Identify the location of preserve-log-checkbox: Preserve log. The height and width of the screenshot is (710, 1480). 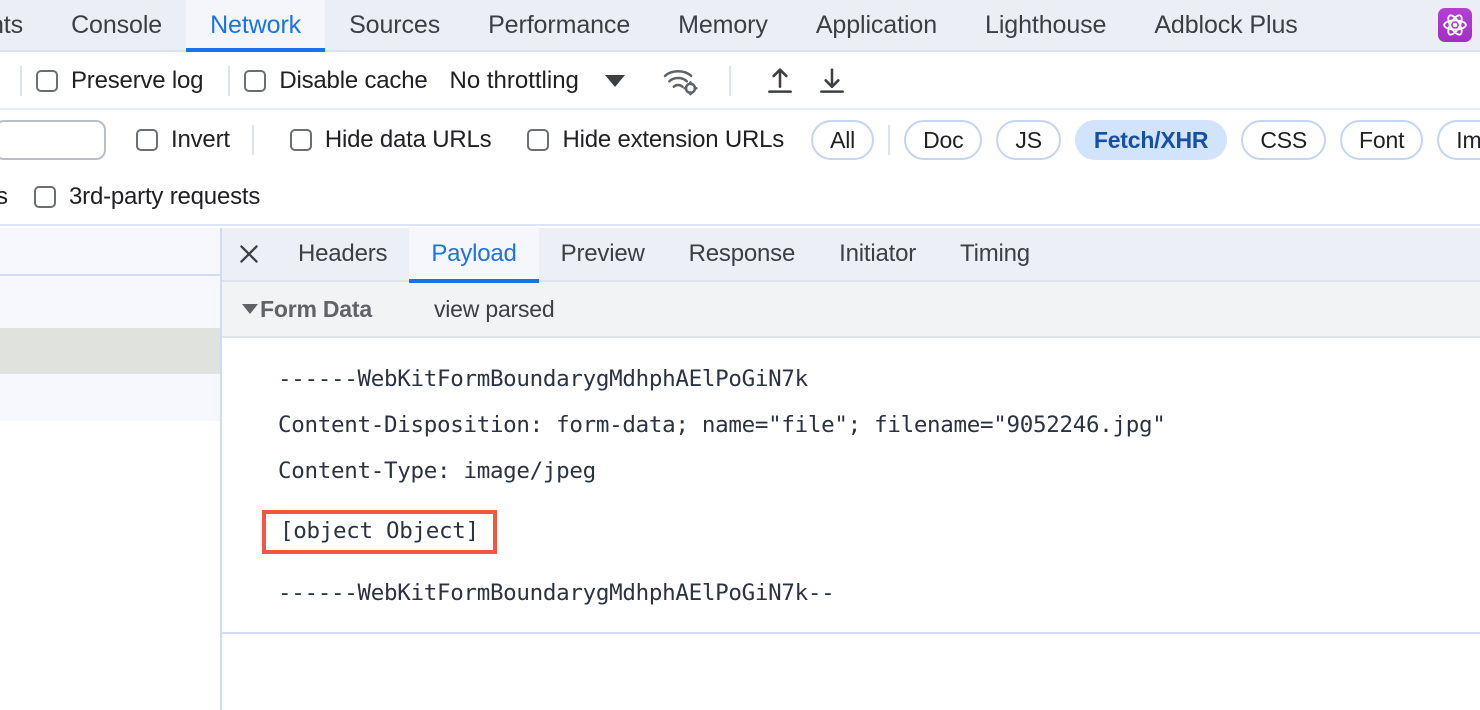
(120, 81).